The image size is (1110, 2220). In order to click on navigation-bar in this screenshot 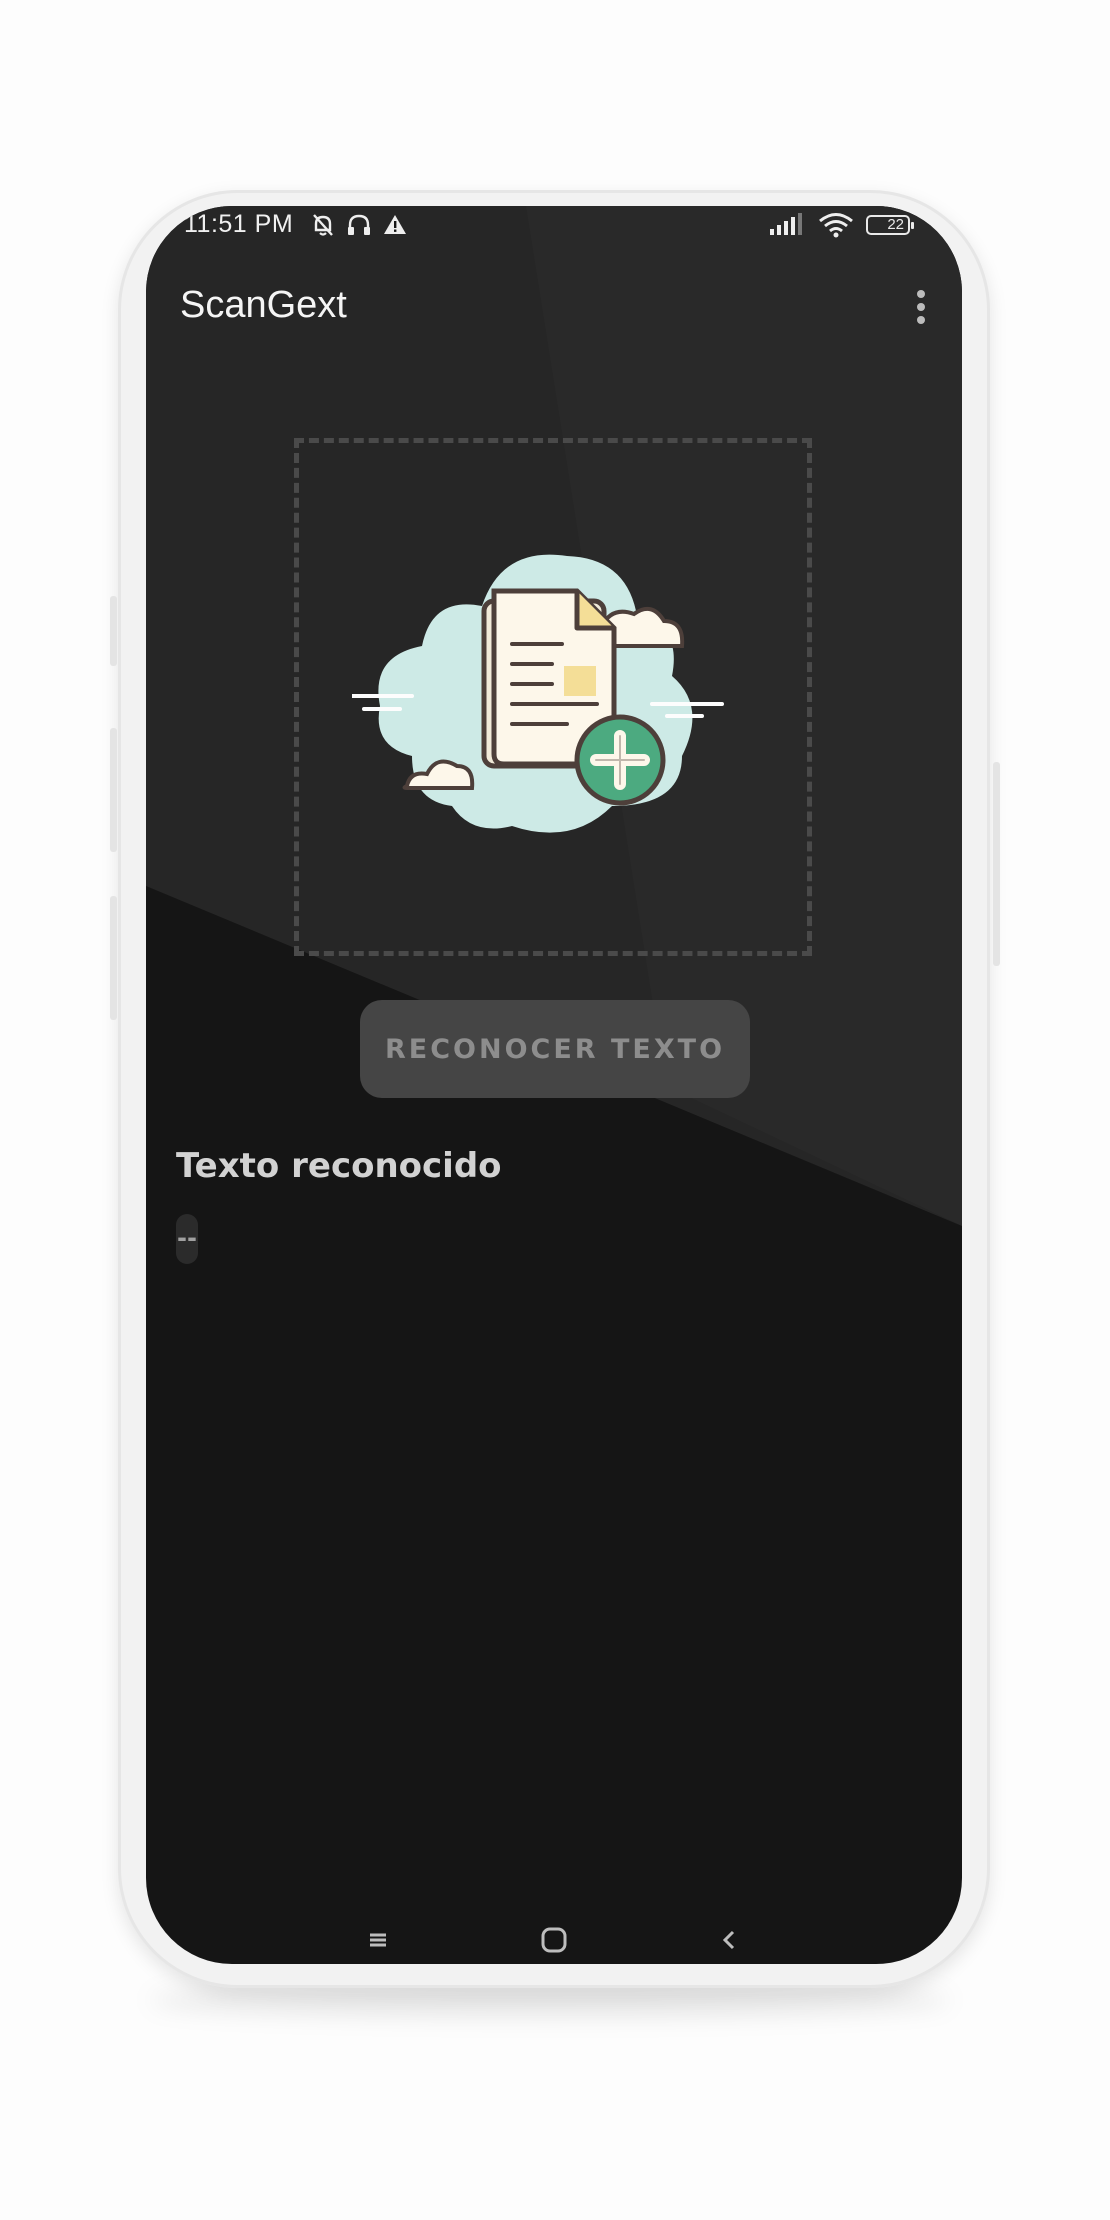, I will do `click(554, 1942)`.